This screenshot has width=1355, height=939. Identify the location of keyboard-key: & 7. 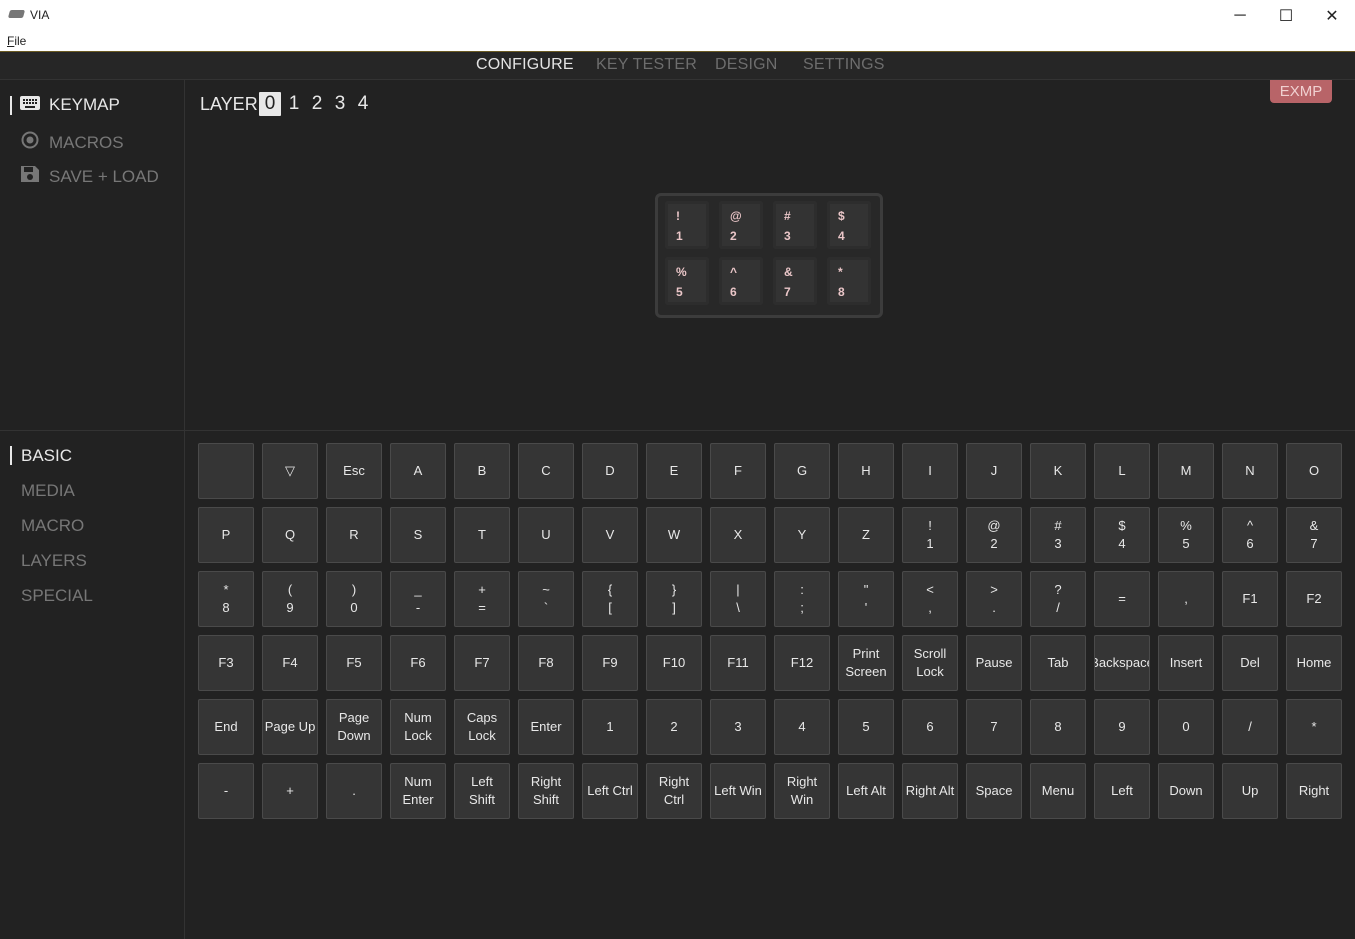
(795, 281).